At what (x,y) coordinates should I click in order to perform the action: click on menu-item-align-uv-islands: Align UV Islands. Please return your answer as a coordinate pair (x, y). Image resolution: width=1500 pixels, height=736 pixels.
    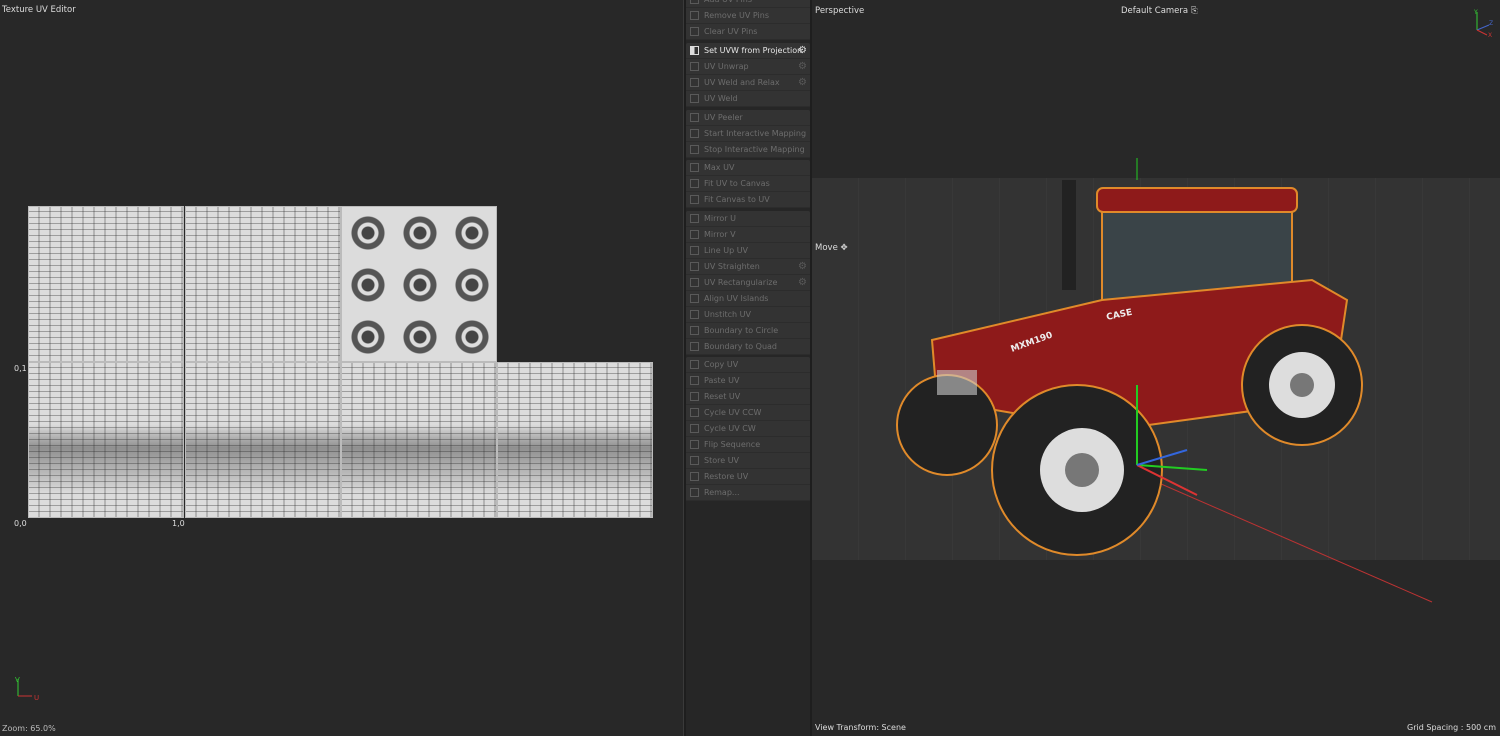
    Looking at the image, I should click on (748, 299).